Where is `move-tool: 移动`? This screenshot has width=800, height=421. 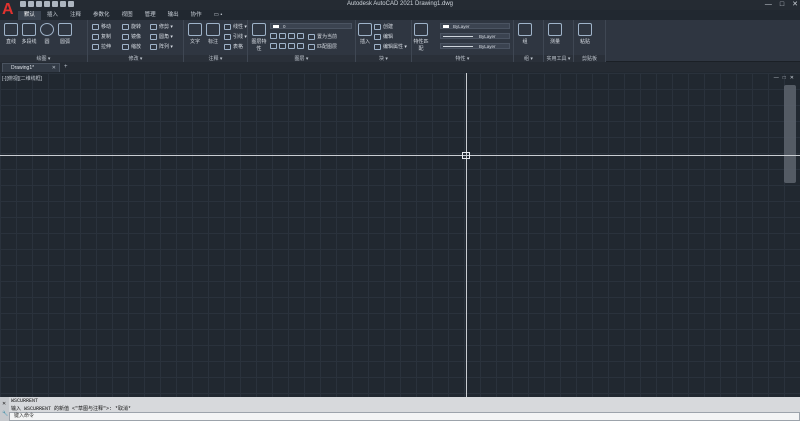 move-tool: 移动 is located at coordinates (101, 26).